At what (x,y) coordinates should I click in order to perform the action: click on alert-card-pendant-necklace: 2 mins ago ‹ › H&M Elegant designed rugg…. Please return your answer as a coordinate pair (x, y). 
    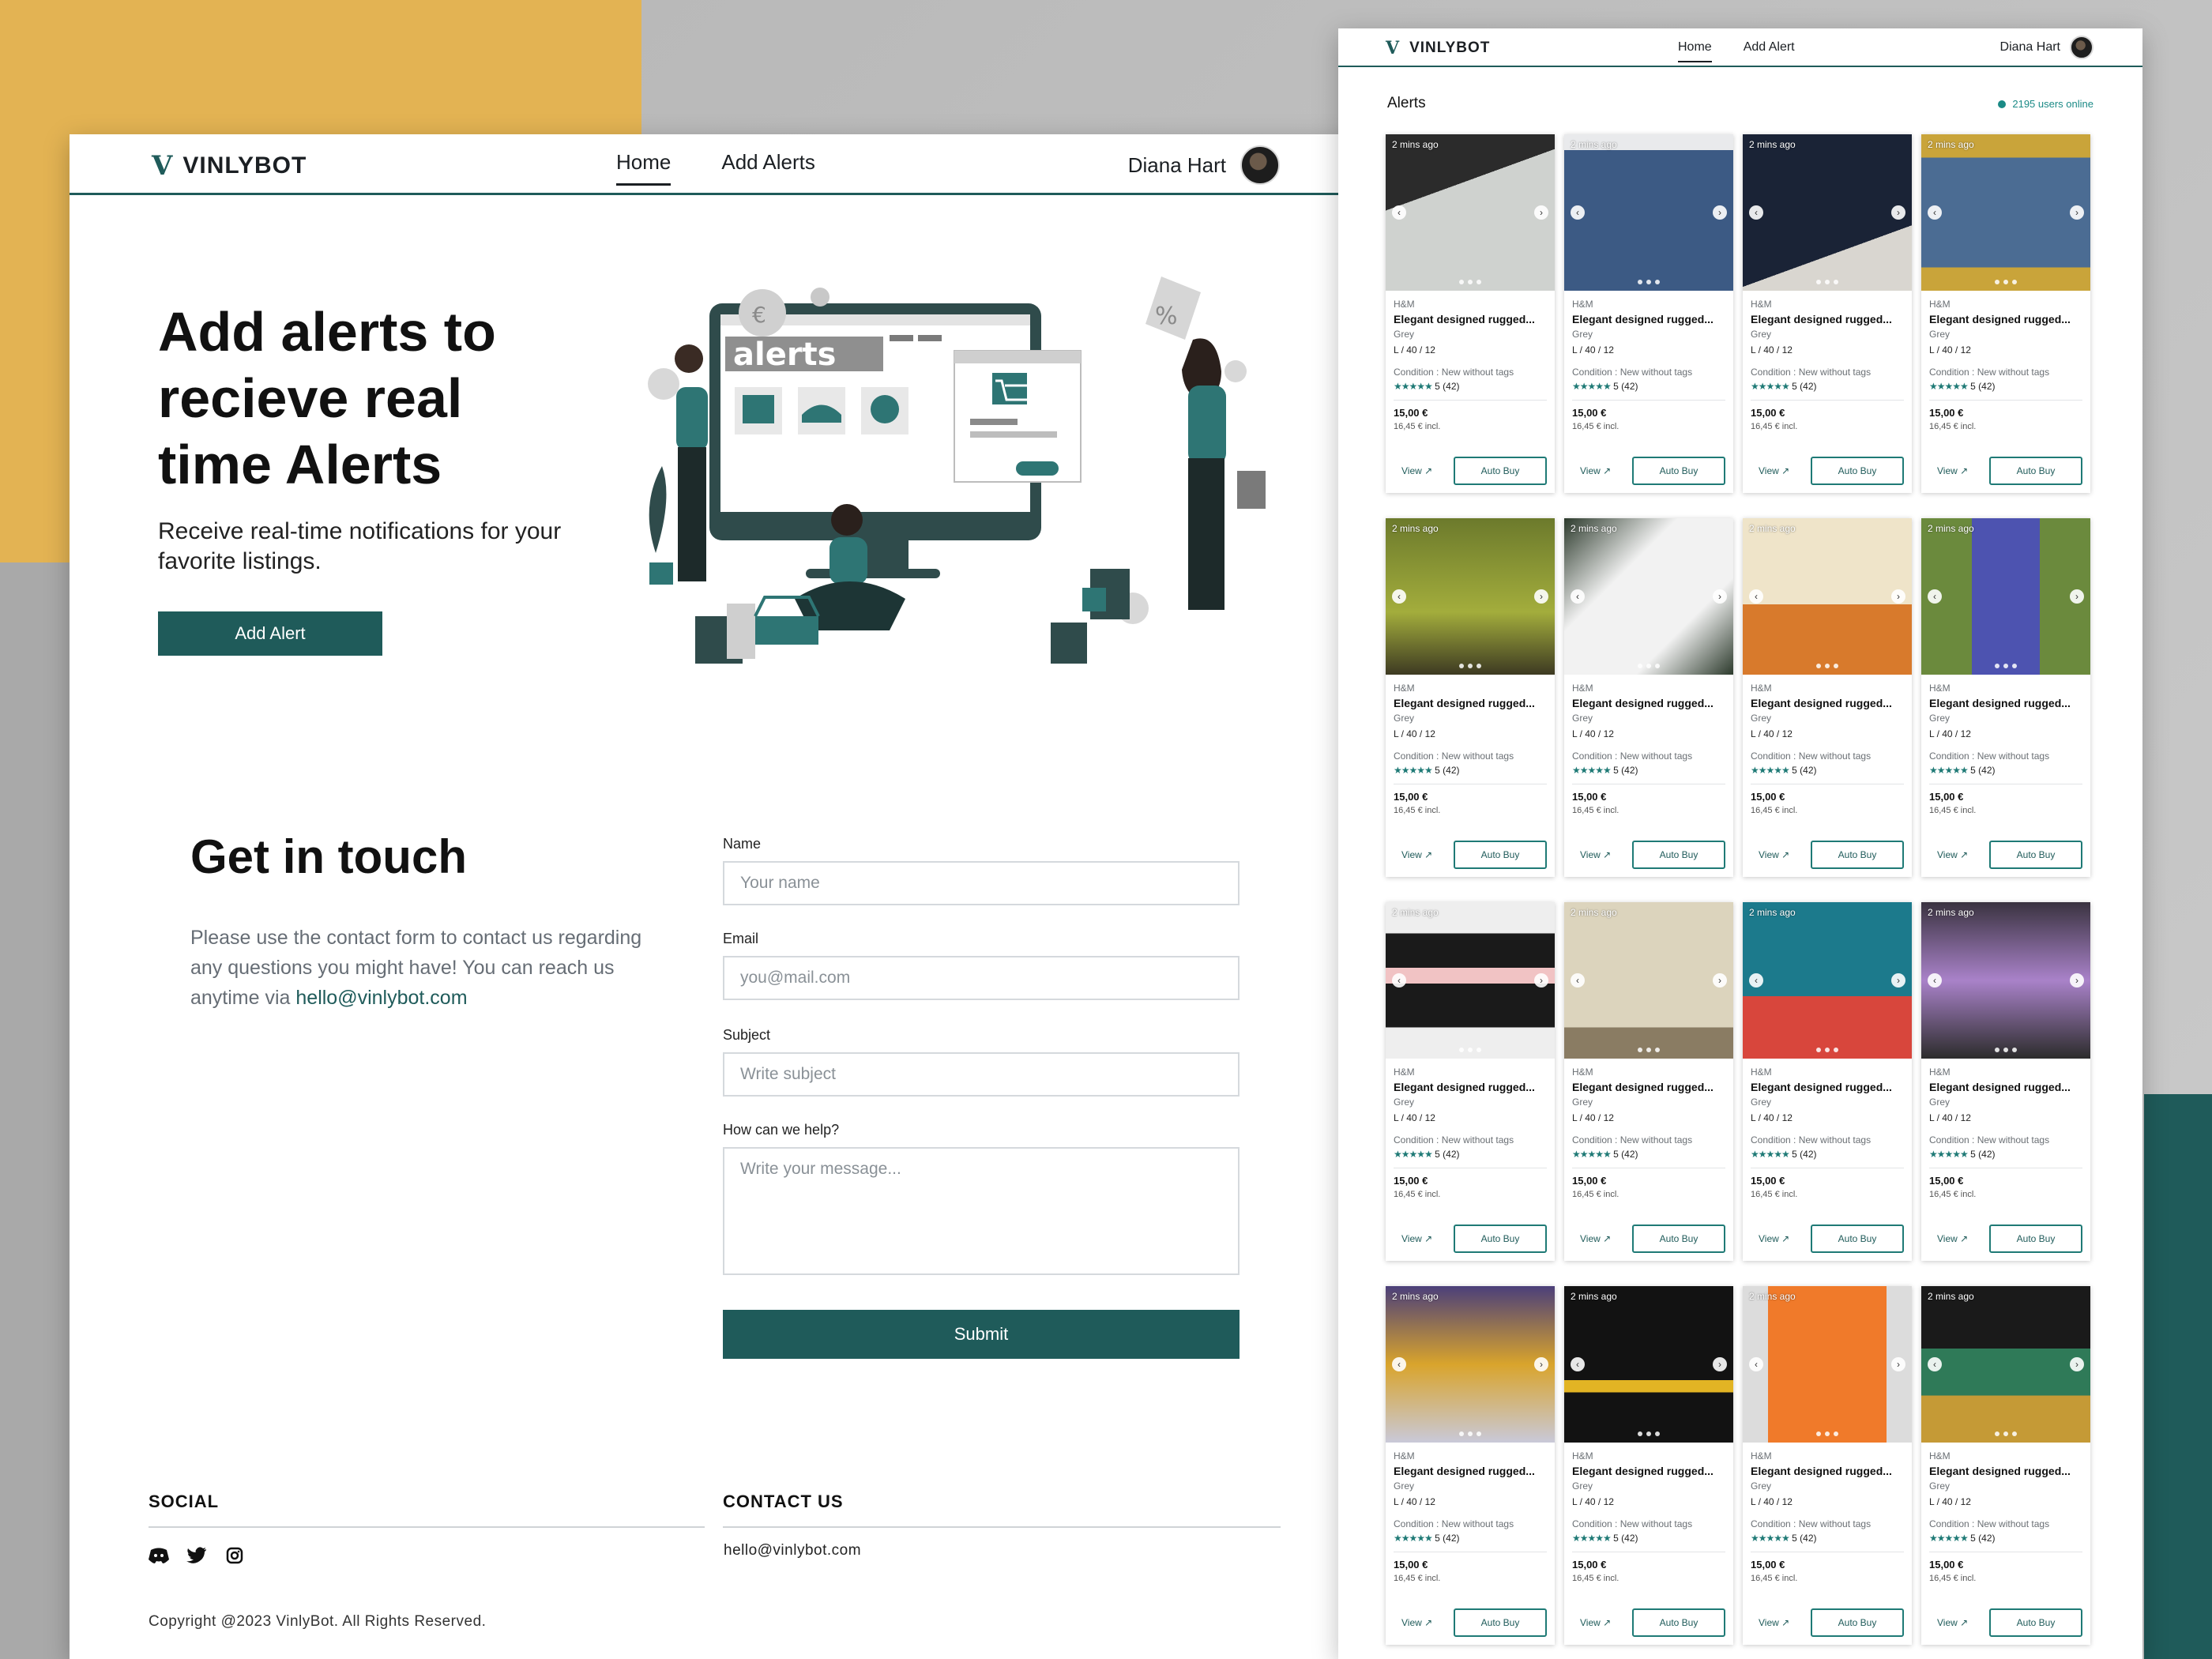
    Looking at the image, I should click on (2006, 1466).